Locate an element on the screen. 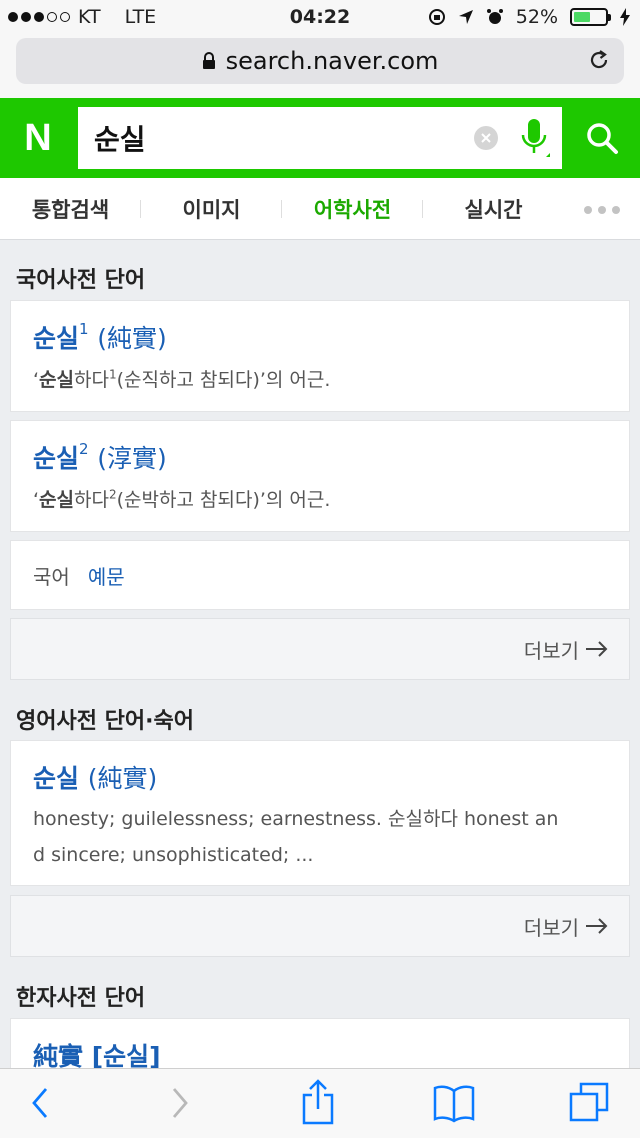  share-icon is located at coordinates (318, 1104).